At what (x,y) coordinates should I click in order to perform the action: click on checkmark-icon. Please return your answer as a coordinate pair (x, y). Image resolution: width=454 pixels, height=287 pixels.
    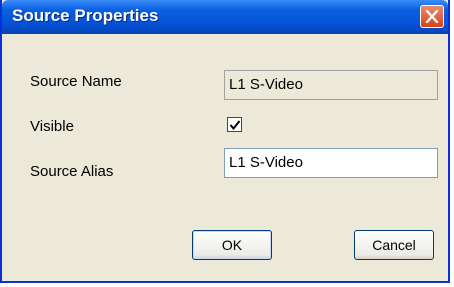
    Looking at the image, I should click on (235, 125).